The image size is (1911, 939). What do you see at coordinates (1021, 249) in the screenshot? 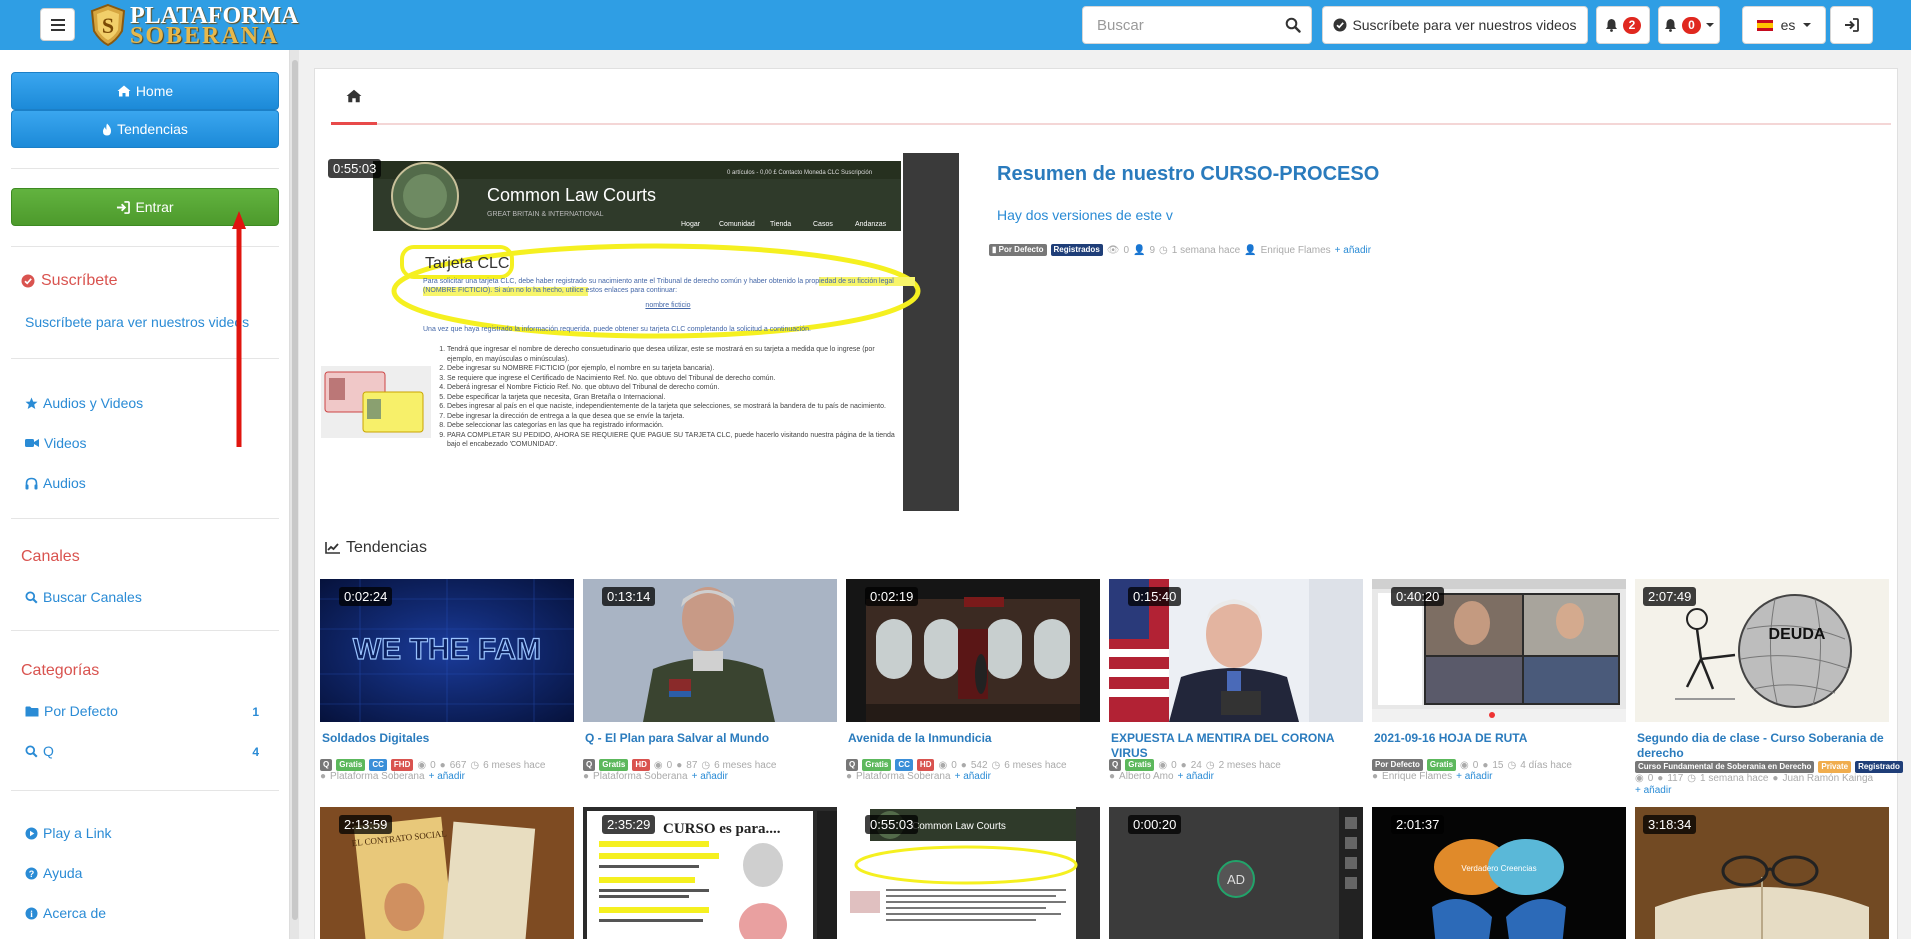
I see `tag-label: Por Defecto` at bounding box center [1021, 249].